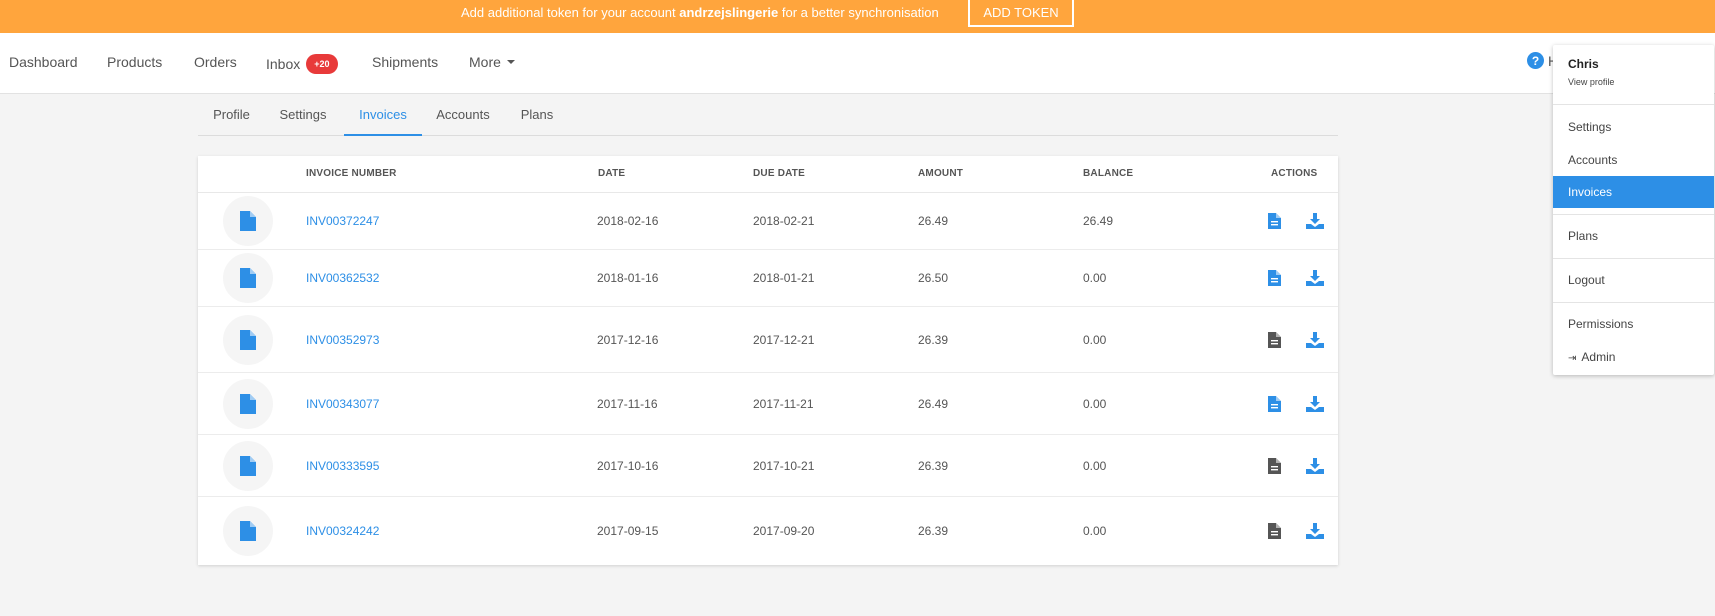  What do you see at coordinates (322, 64) in the screenshot?
I see `inbox-count-badge: +20` at bounding box center [322, 64].